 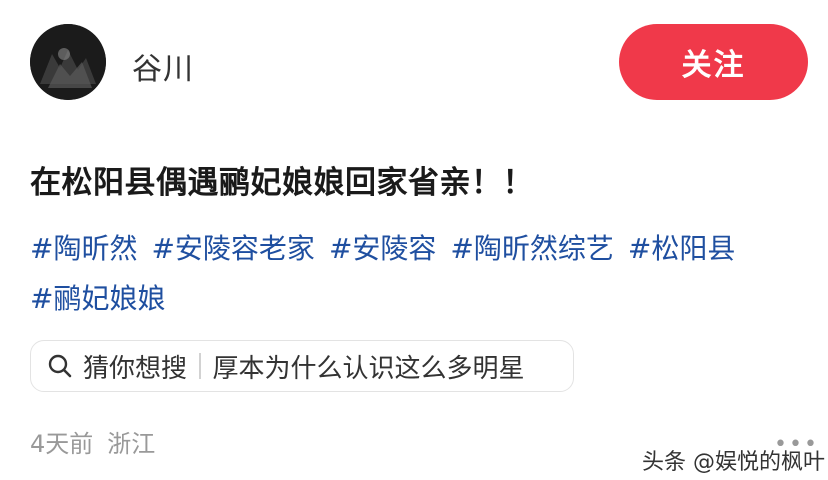 I want to click on hashtag: #鹂妃娘娘, so click(x=97, y=298).